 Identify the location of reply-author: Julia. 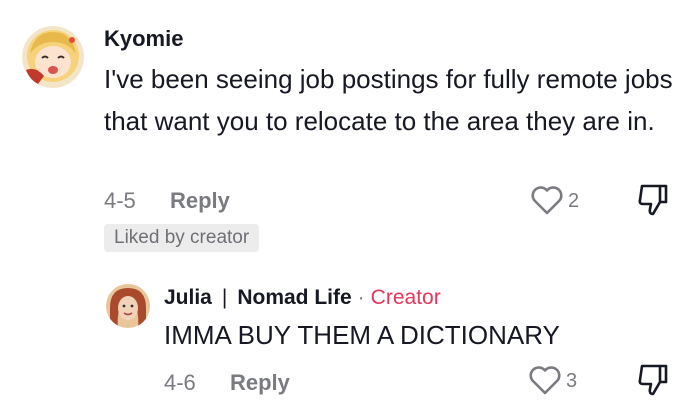
(188, 297).